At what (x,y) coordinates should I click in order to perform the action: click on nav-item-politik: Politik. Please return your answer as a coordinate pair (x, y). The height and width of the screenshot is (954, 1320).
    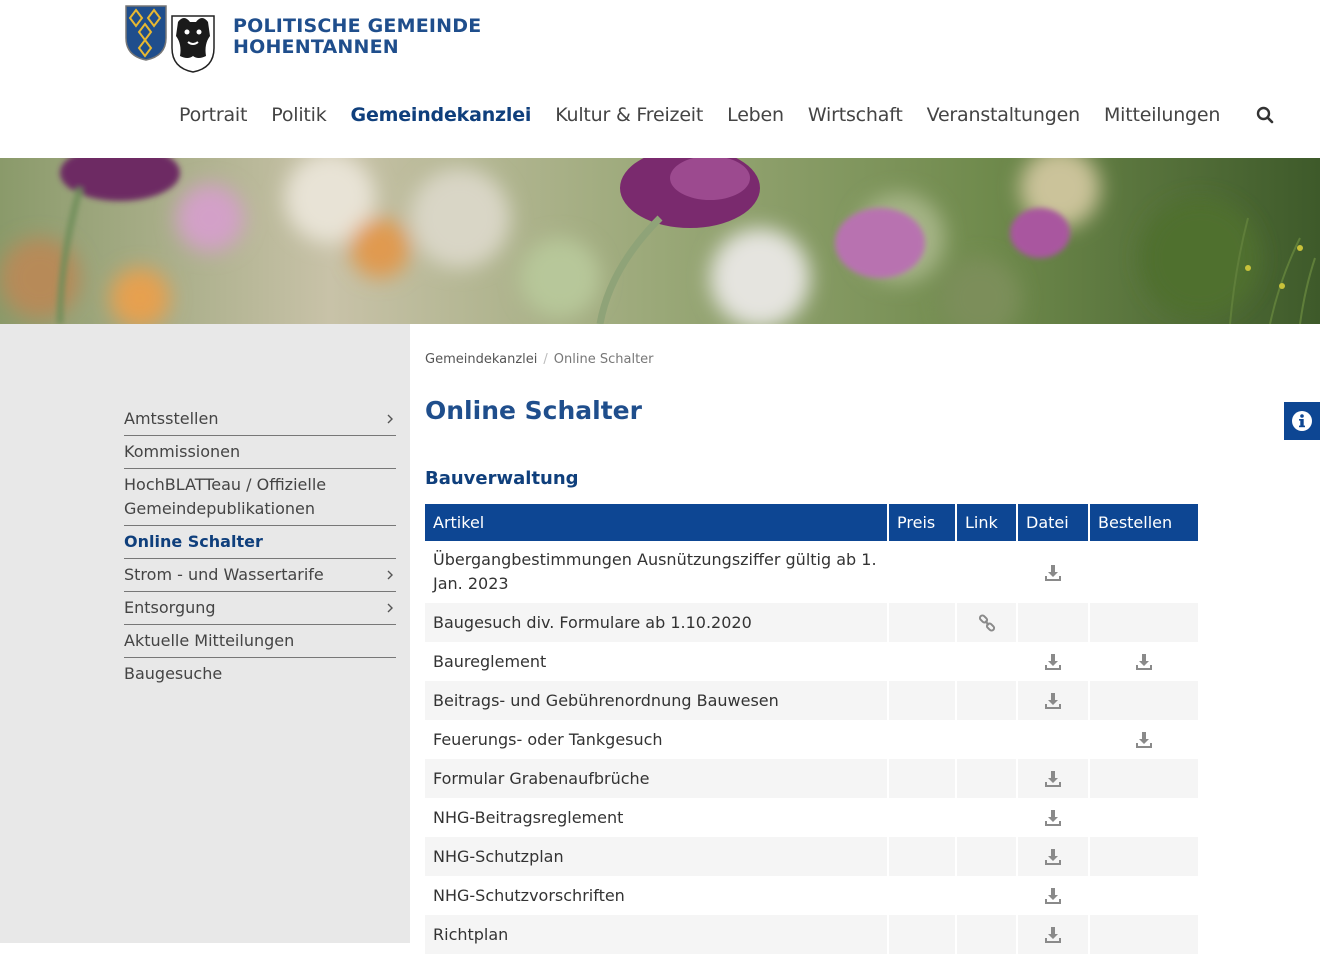
    Looking at the image, I should click on (298, 115).